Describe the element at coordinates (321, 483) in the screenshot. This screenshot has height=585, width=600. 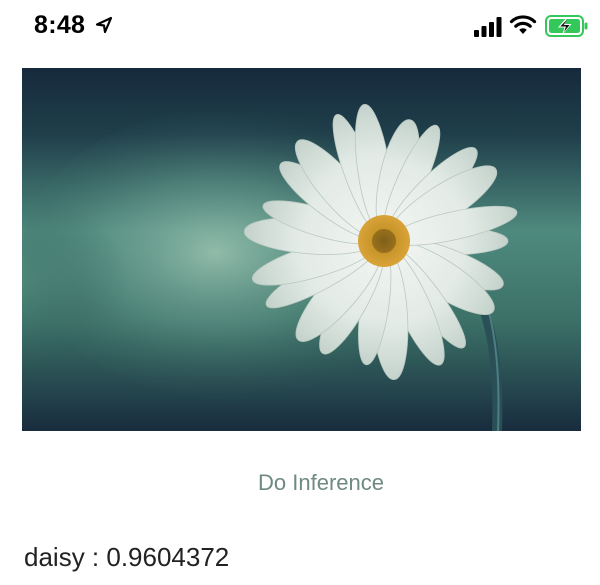
I see `do-inference-button: Do Inference` at that location.